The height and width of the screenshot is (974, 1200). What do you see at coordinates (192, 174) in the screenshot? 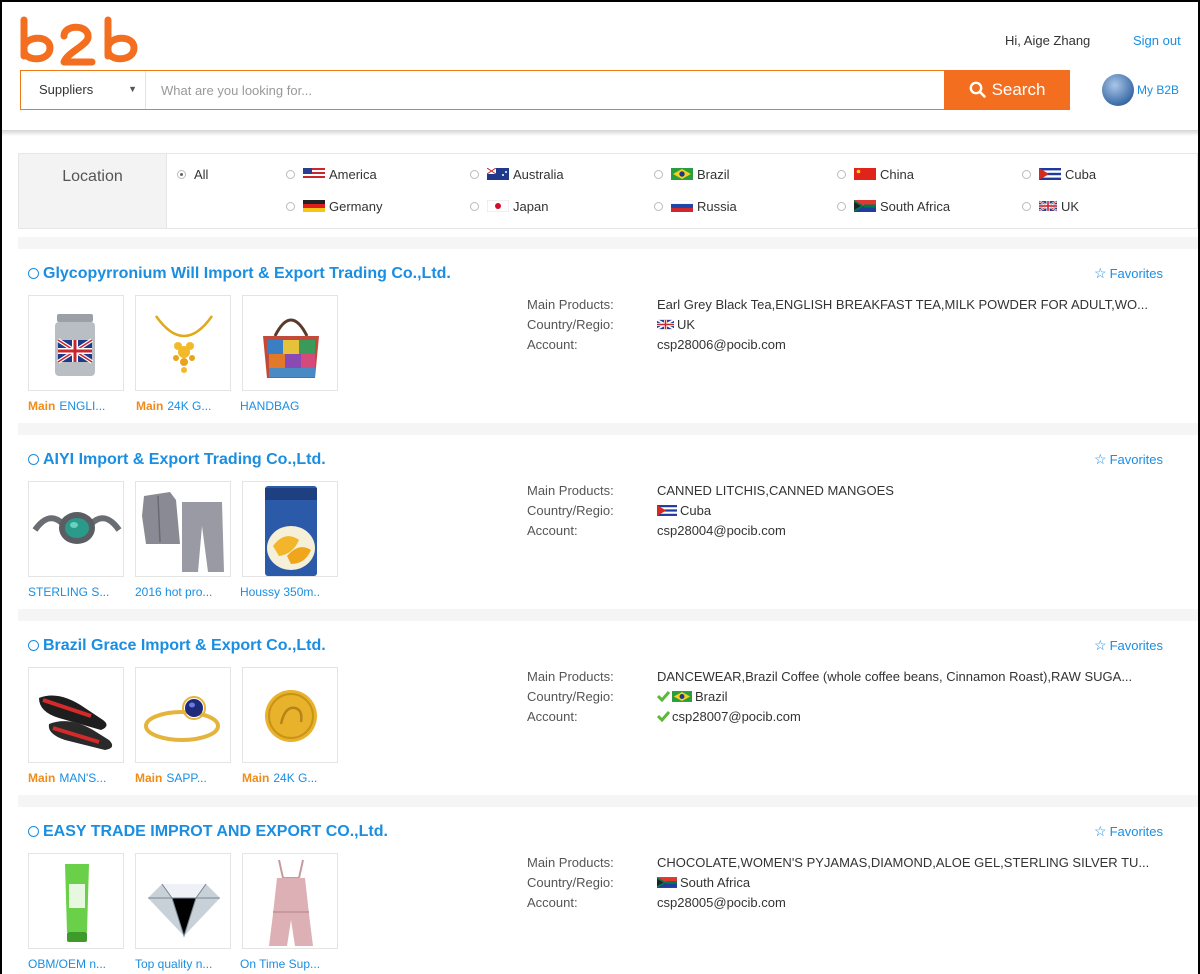
I see `location-option-all: All` at bounding box center [192, 174].